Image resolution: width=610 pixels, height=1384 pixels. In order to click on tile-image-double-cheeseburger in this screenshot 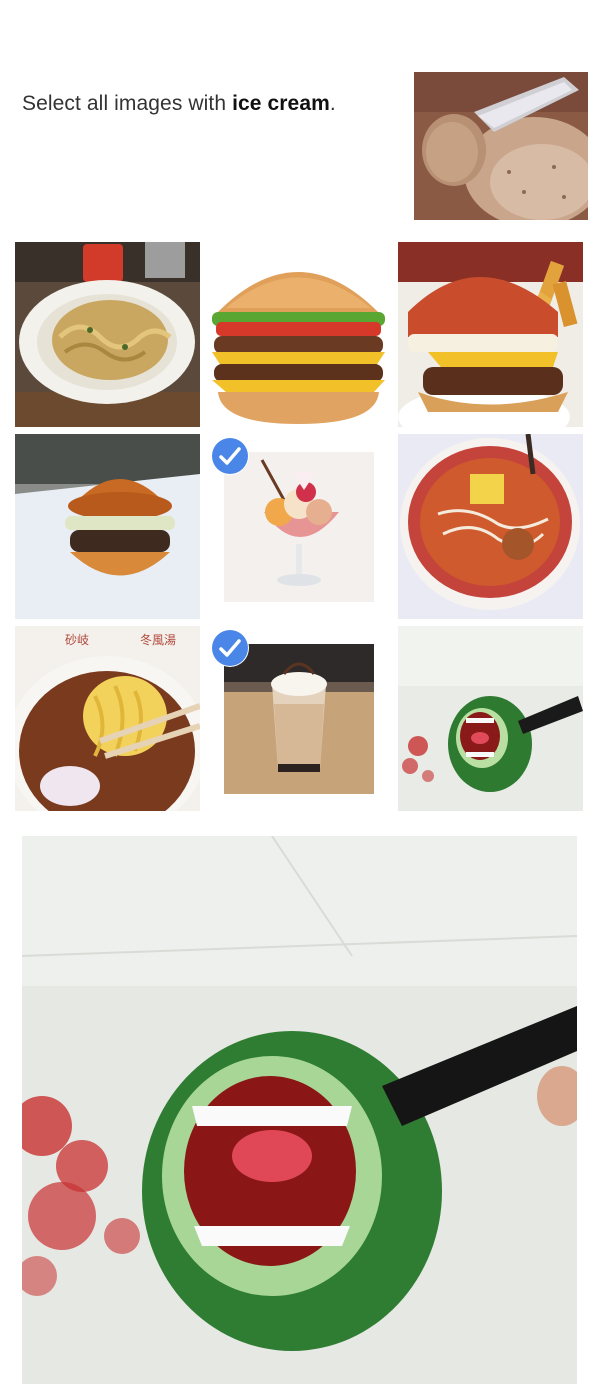, I will do `click(298, 334)`.